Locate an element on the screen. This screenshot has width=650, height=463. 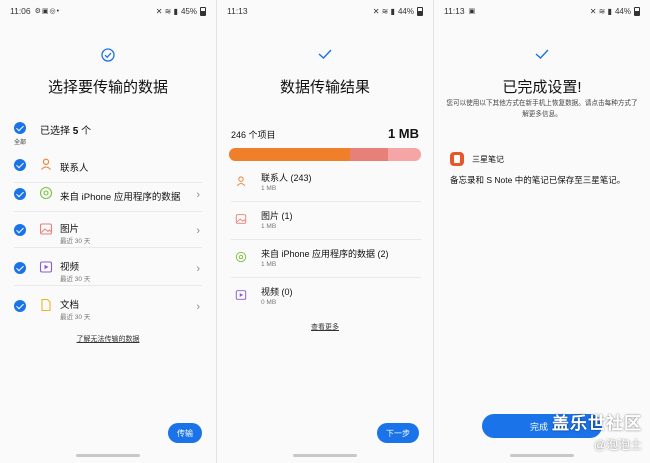
transfer-button: 传输 is located at coordinates (185, 433).